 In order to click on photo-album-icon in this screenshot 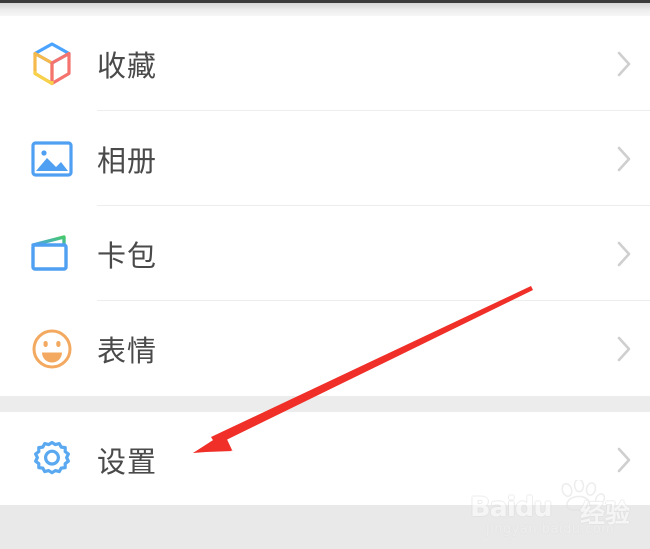, I will do `click(48, 159)`.